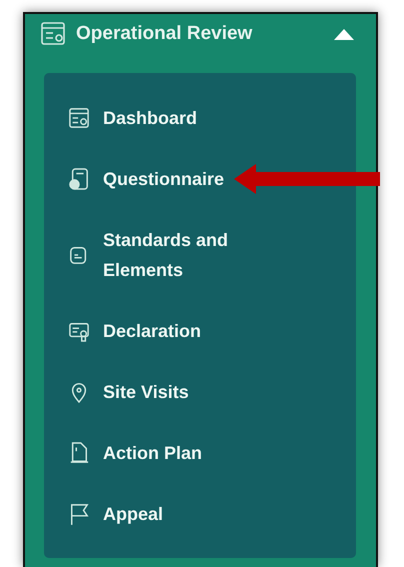  Describe the element at coordinates (163, 179) in the screenshot. I see `menu-item: Questionnaire` at that location.